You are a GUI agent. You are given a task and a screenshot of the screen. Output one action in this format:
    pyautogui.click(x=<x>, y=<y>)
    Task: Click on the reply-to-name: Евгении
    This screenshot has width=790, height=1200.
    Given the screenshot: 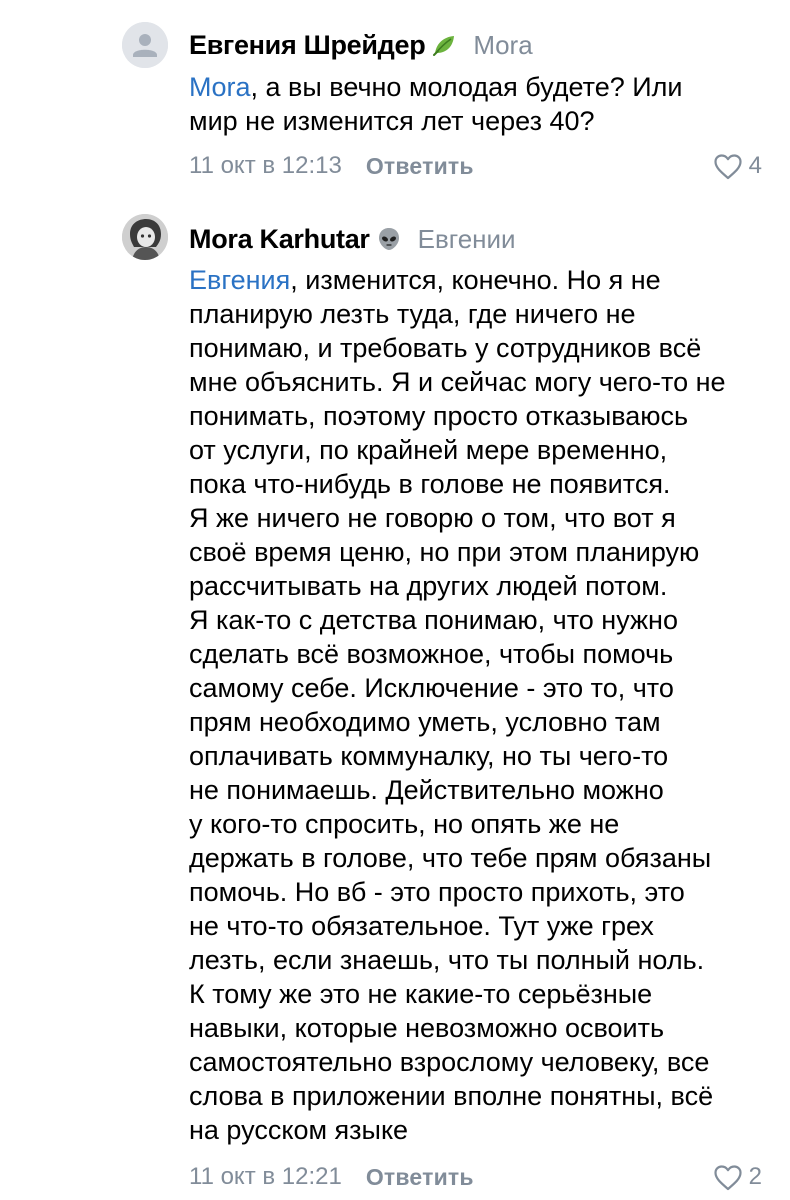 What is the action you would take?
    pyautogui.click(x=467, y=239)
    